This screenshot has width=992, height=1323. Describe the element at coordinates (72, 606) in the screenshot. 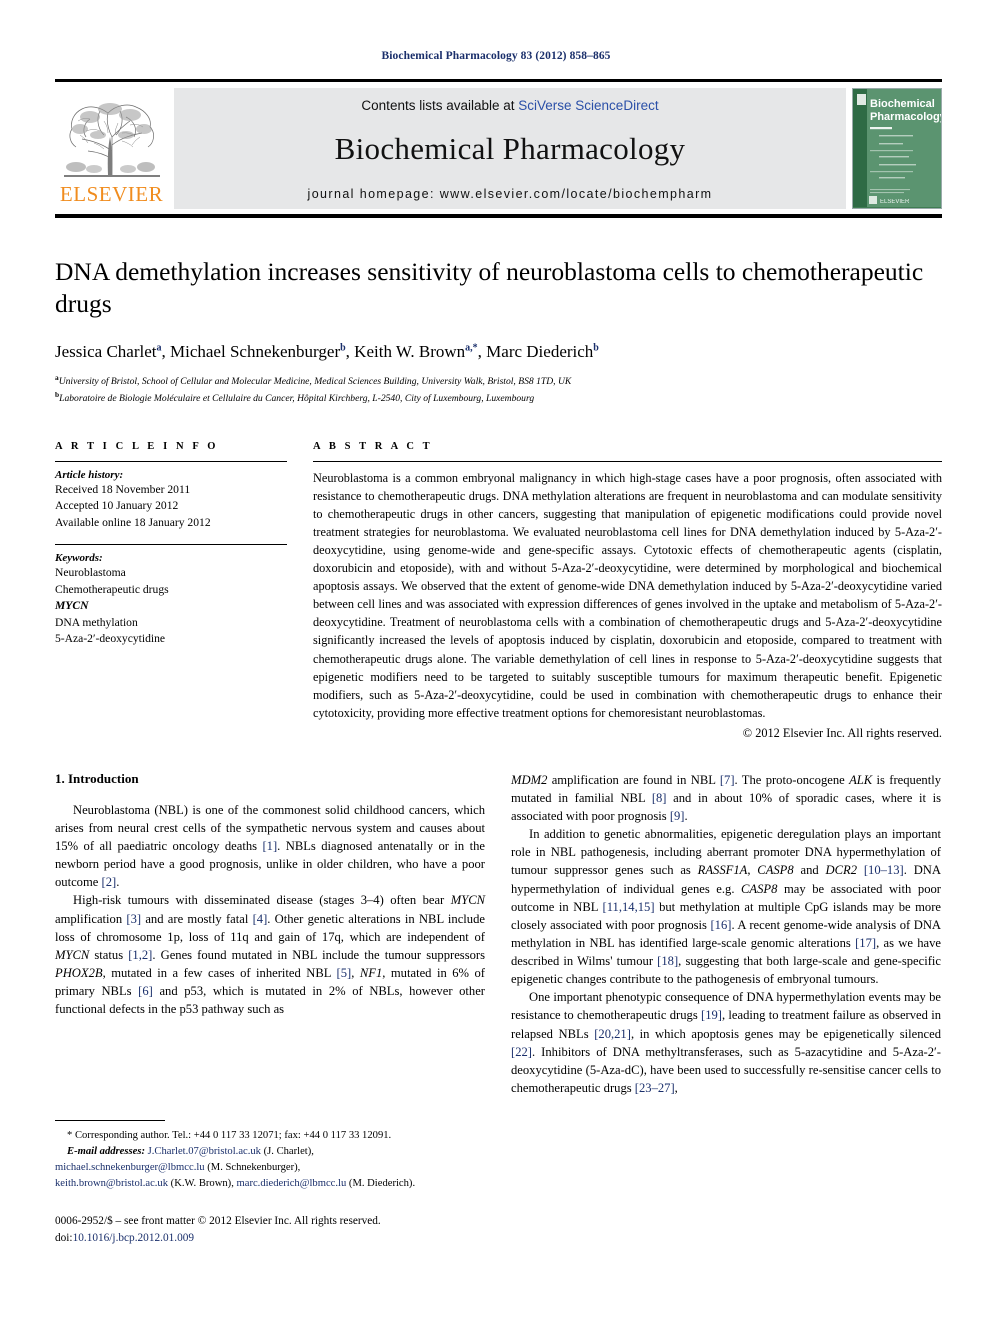

I see `keyword-item: MYCN` at that location.